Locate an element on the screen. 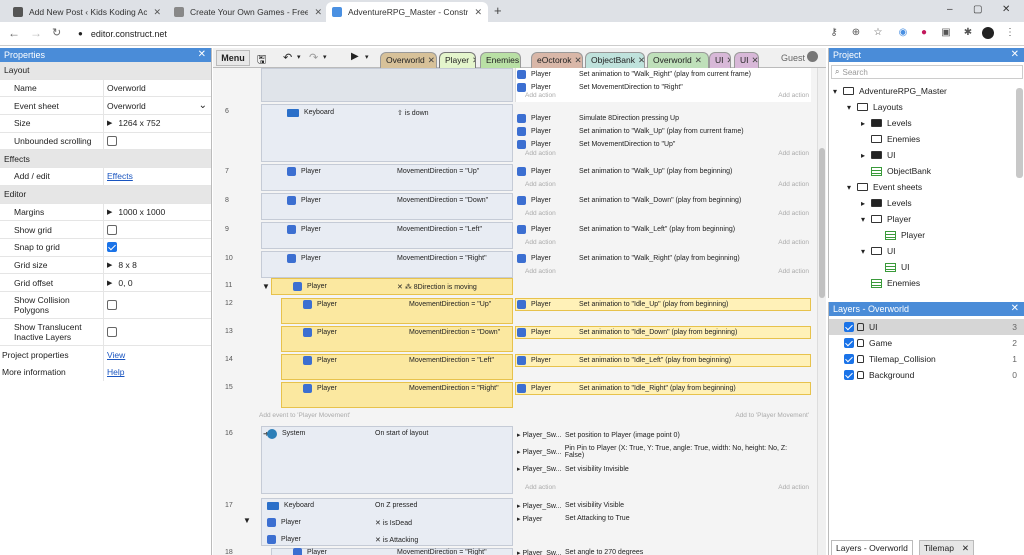  browser-menu-icon: ⋮ is located at coordinates (1010, 33).